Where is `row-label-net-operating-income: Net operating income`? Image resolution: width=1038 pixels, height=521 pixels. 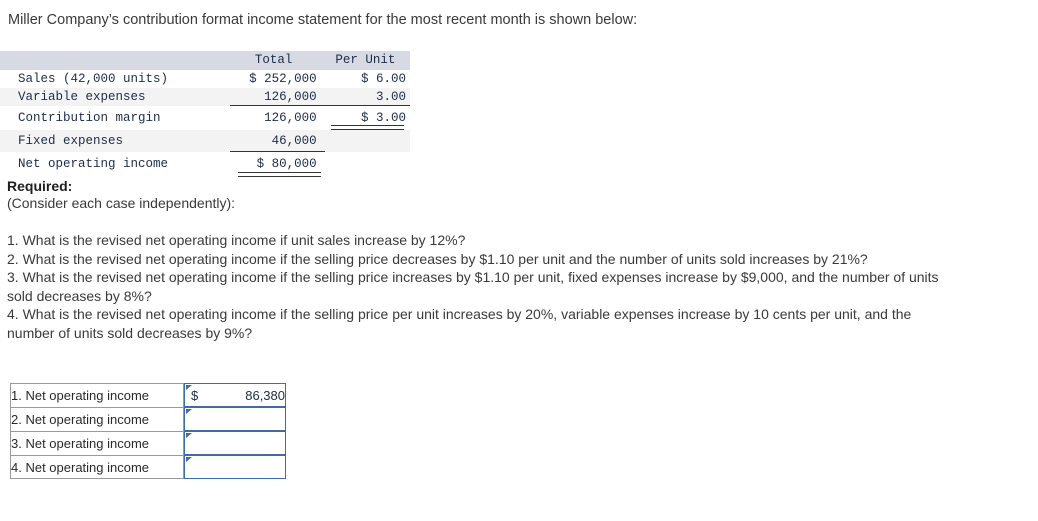 row-label-net-operating-income: Net operating income is located at coordinates (93, 164).